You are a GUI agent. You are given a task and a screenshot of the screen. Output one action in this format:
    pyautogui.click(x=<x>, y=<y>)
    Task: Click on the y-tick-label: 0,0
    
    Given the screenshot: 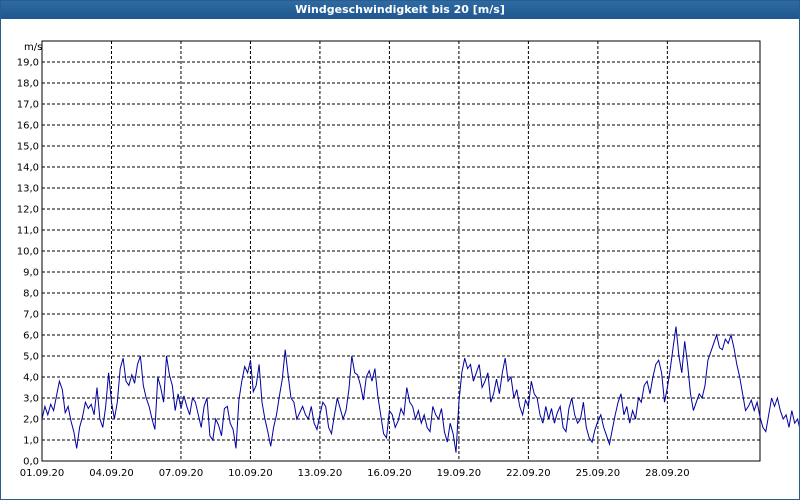 What is the action you would take?
    pyautogui.click(x=31, y=462)
    